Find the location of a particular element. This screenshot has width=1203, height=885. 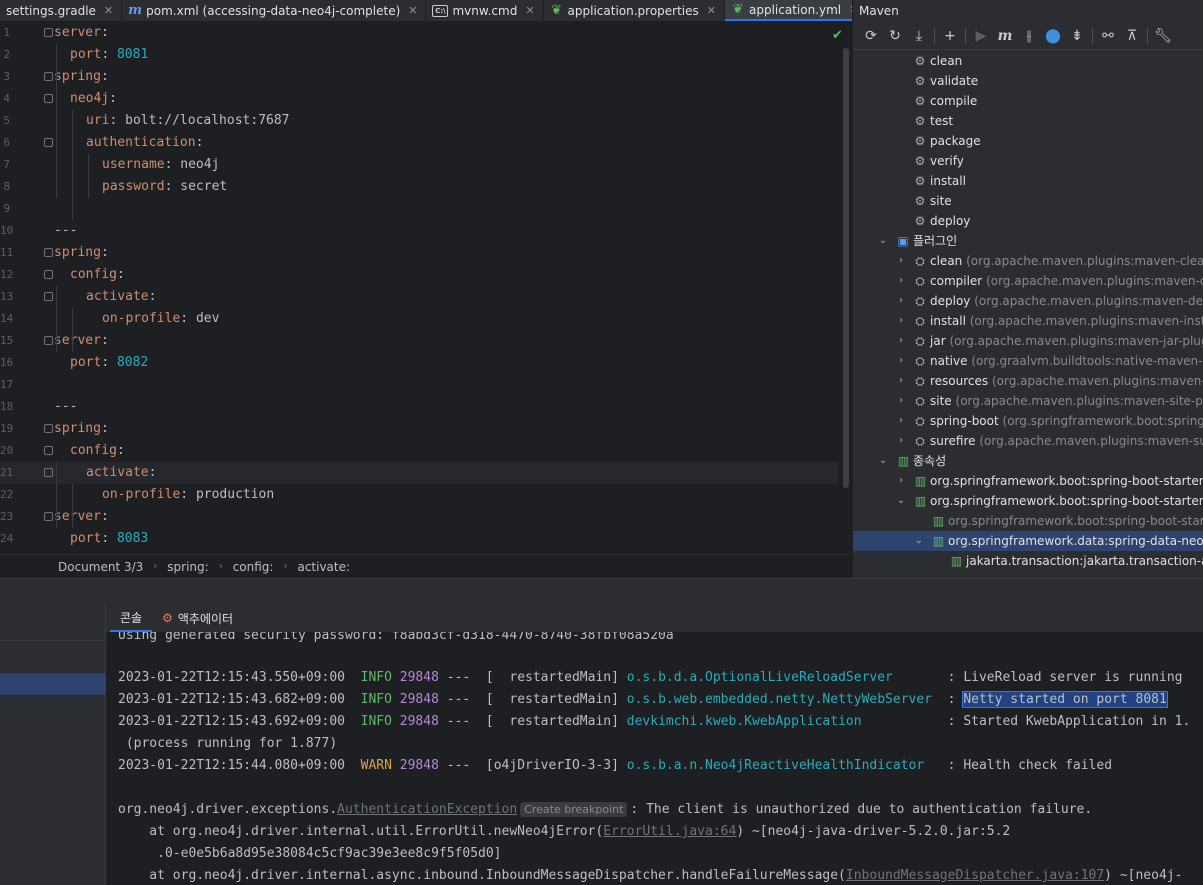

tab-application-properties: ❦ application.properties ✕ is located at coordinates (634, 10).